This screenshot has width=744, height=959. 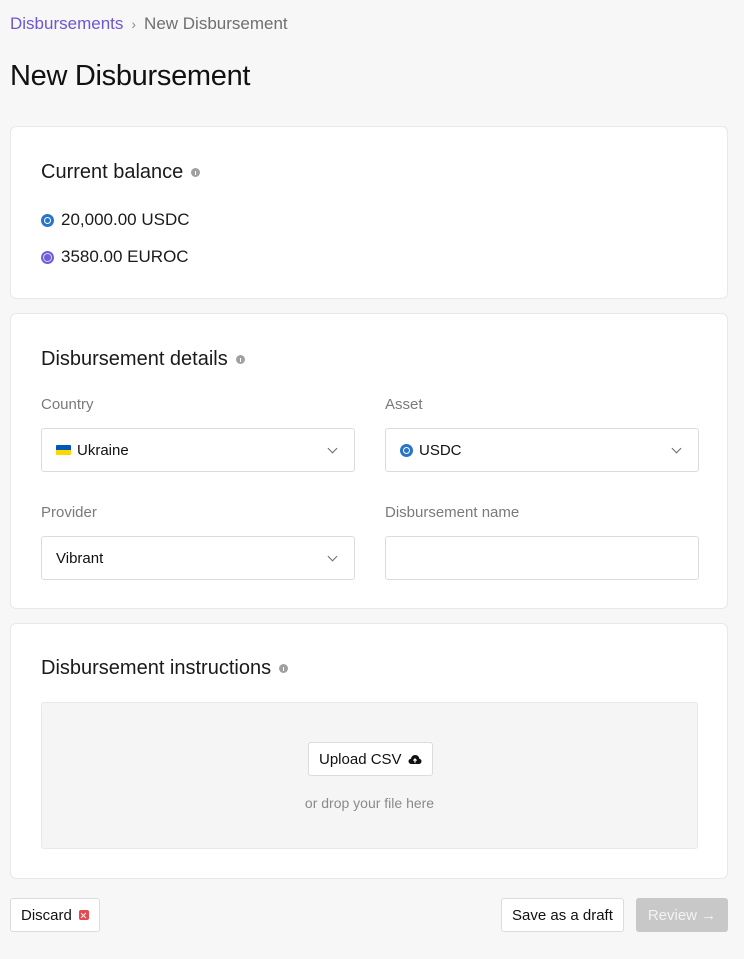 I want to click on provider-label: Provider, so click(x=69, y=512).